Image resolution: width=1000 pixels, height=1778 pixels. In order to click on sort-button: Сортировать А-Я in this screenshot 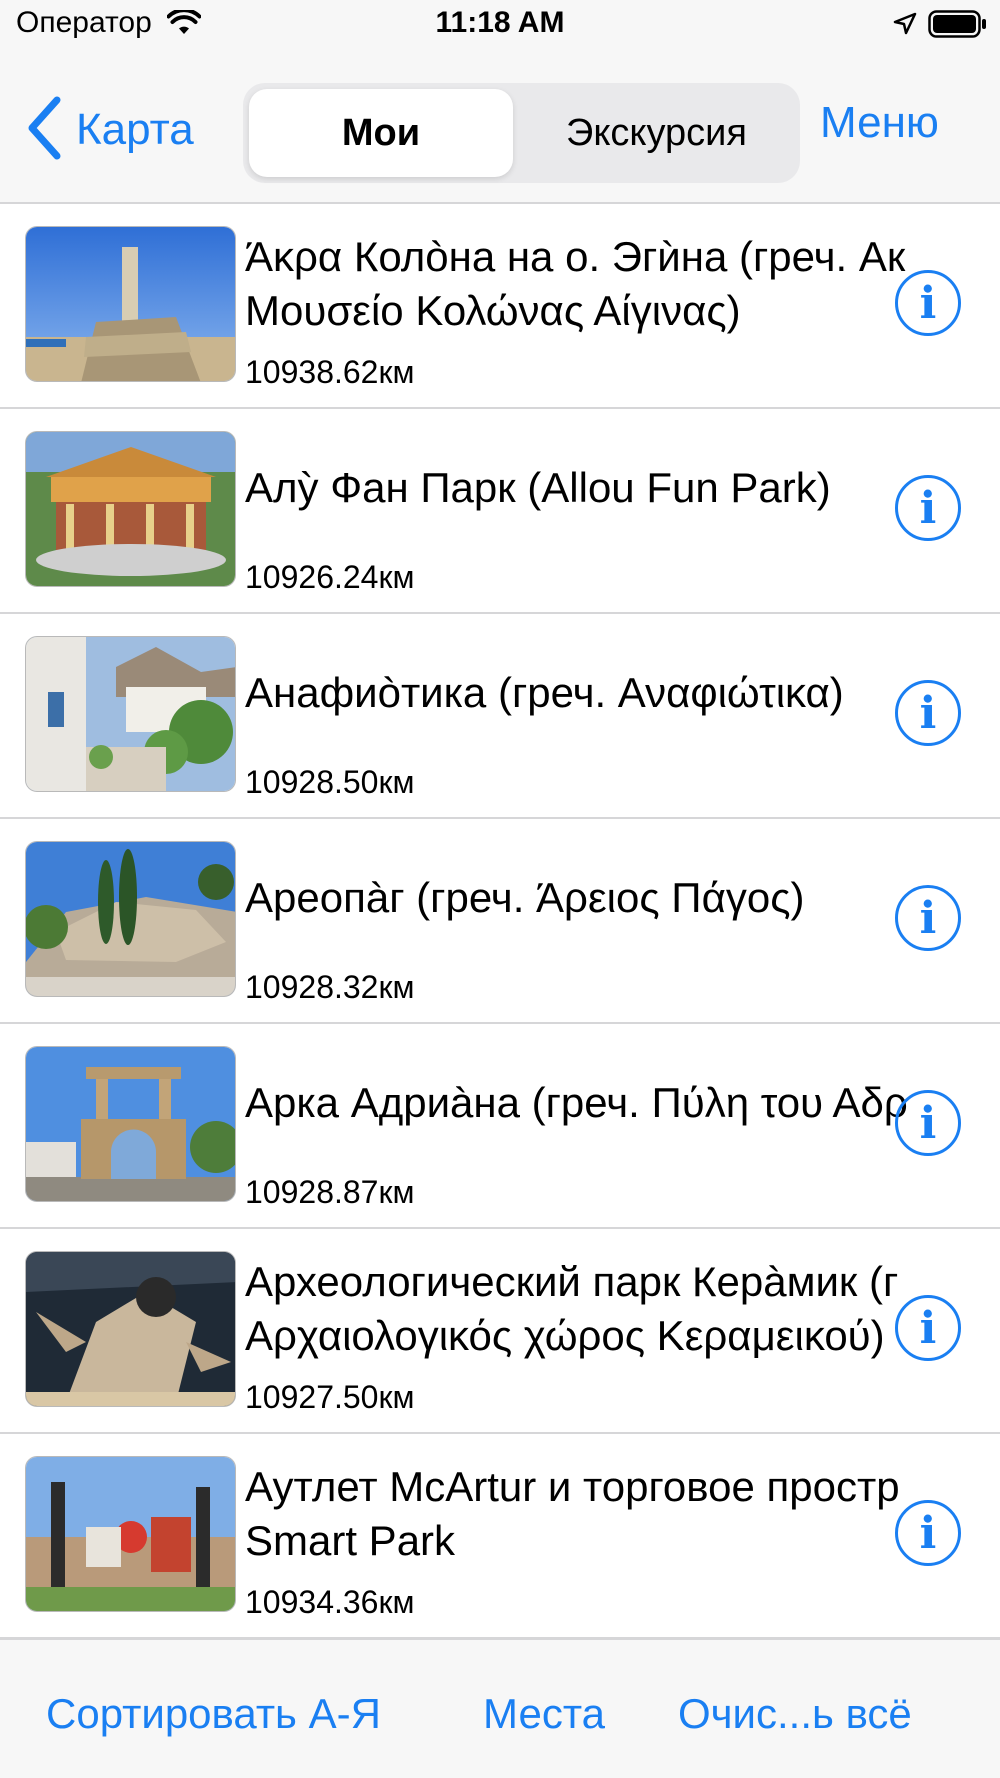, I will do `click(213, 1714)`.